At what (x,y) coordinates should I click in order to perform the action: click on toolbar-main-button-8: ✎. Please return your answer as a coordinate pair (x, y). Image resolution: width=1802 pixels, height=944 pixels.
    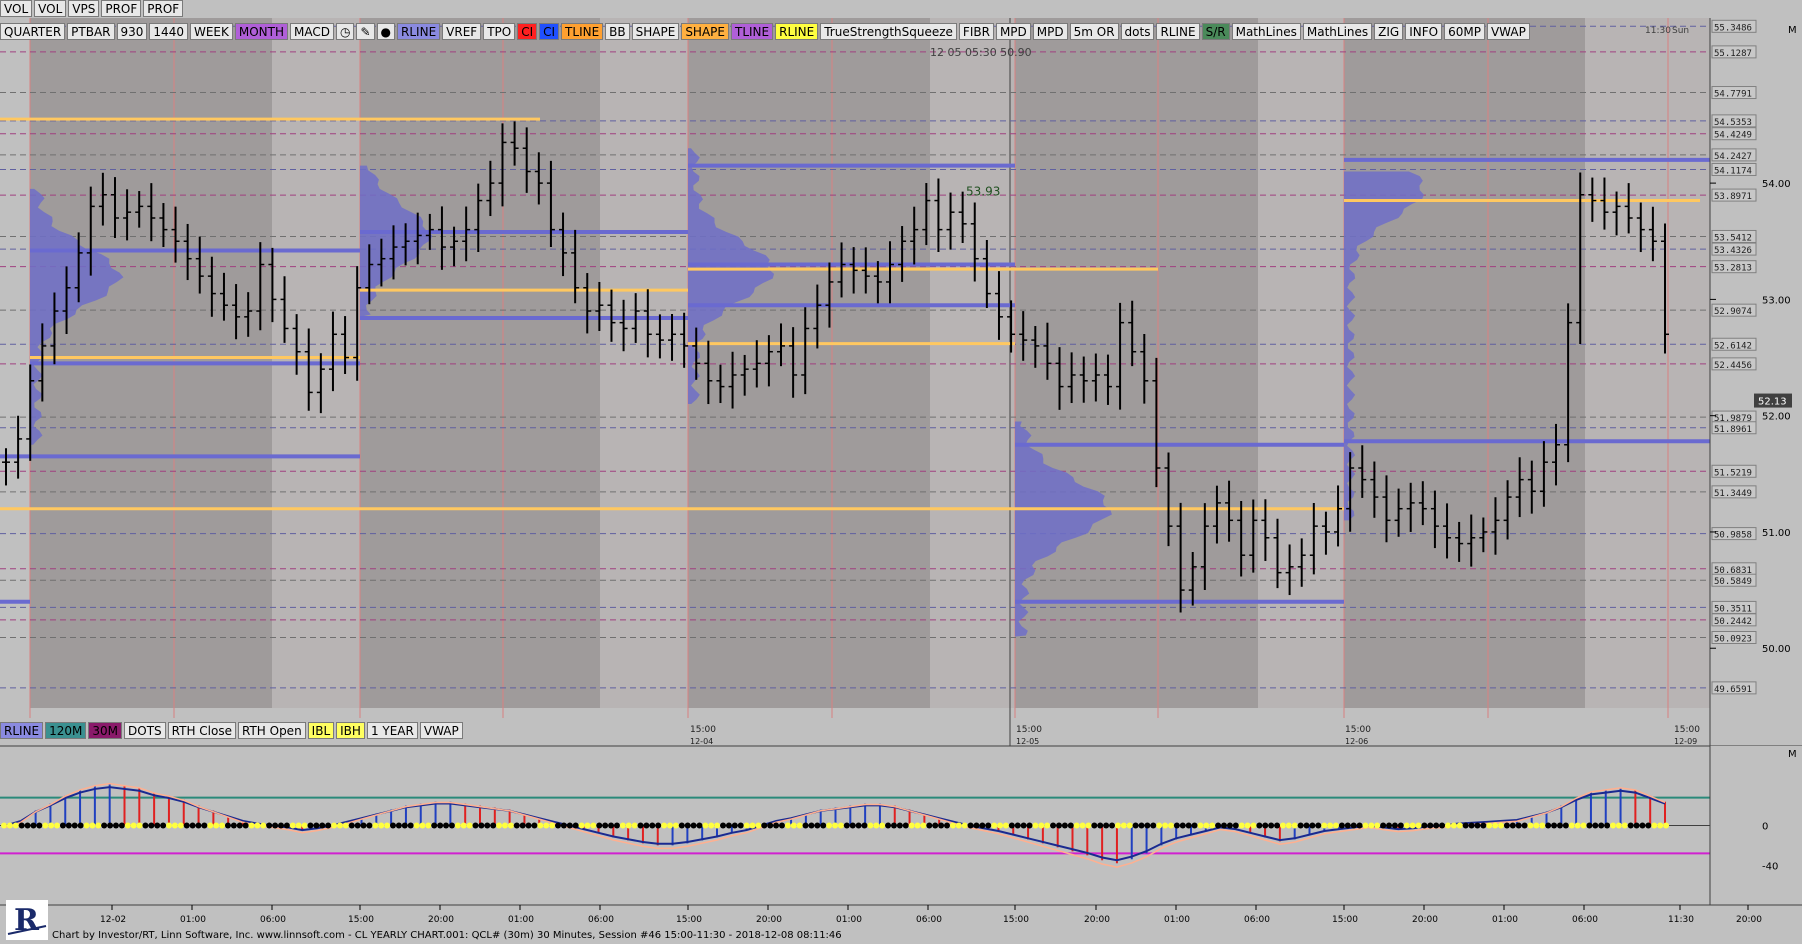
    Looking at the image, I should click on (365, 31).